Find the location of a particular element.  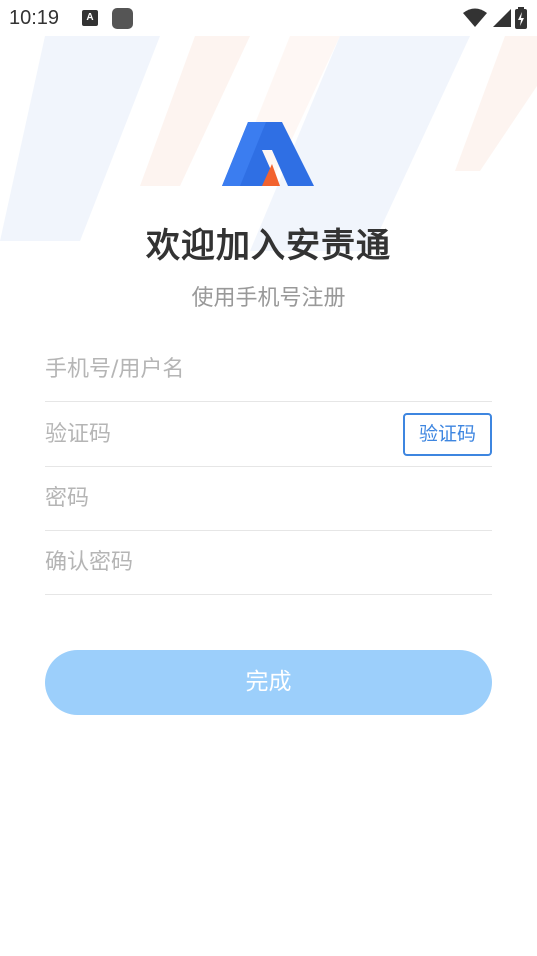

notification-app-icon is located at coordinates (122, 18).